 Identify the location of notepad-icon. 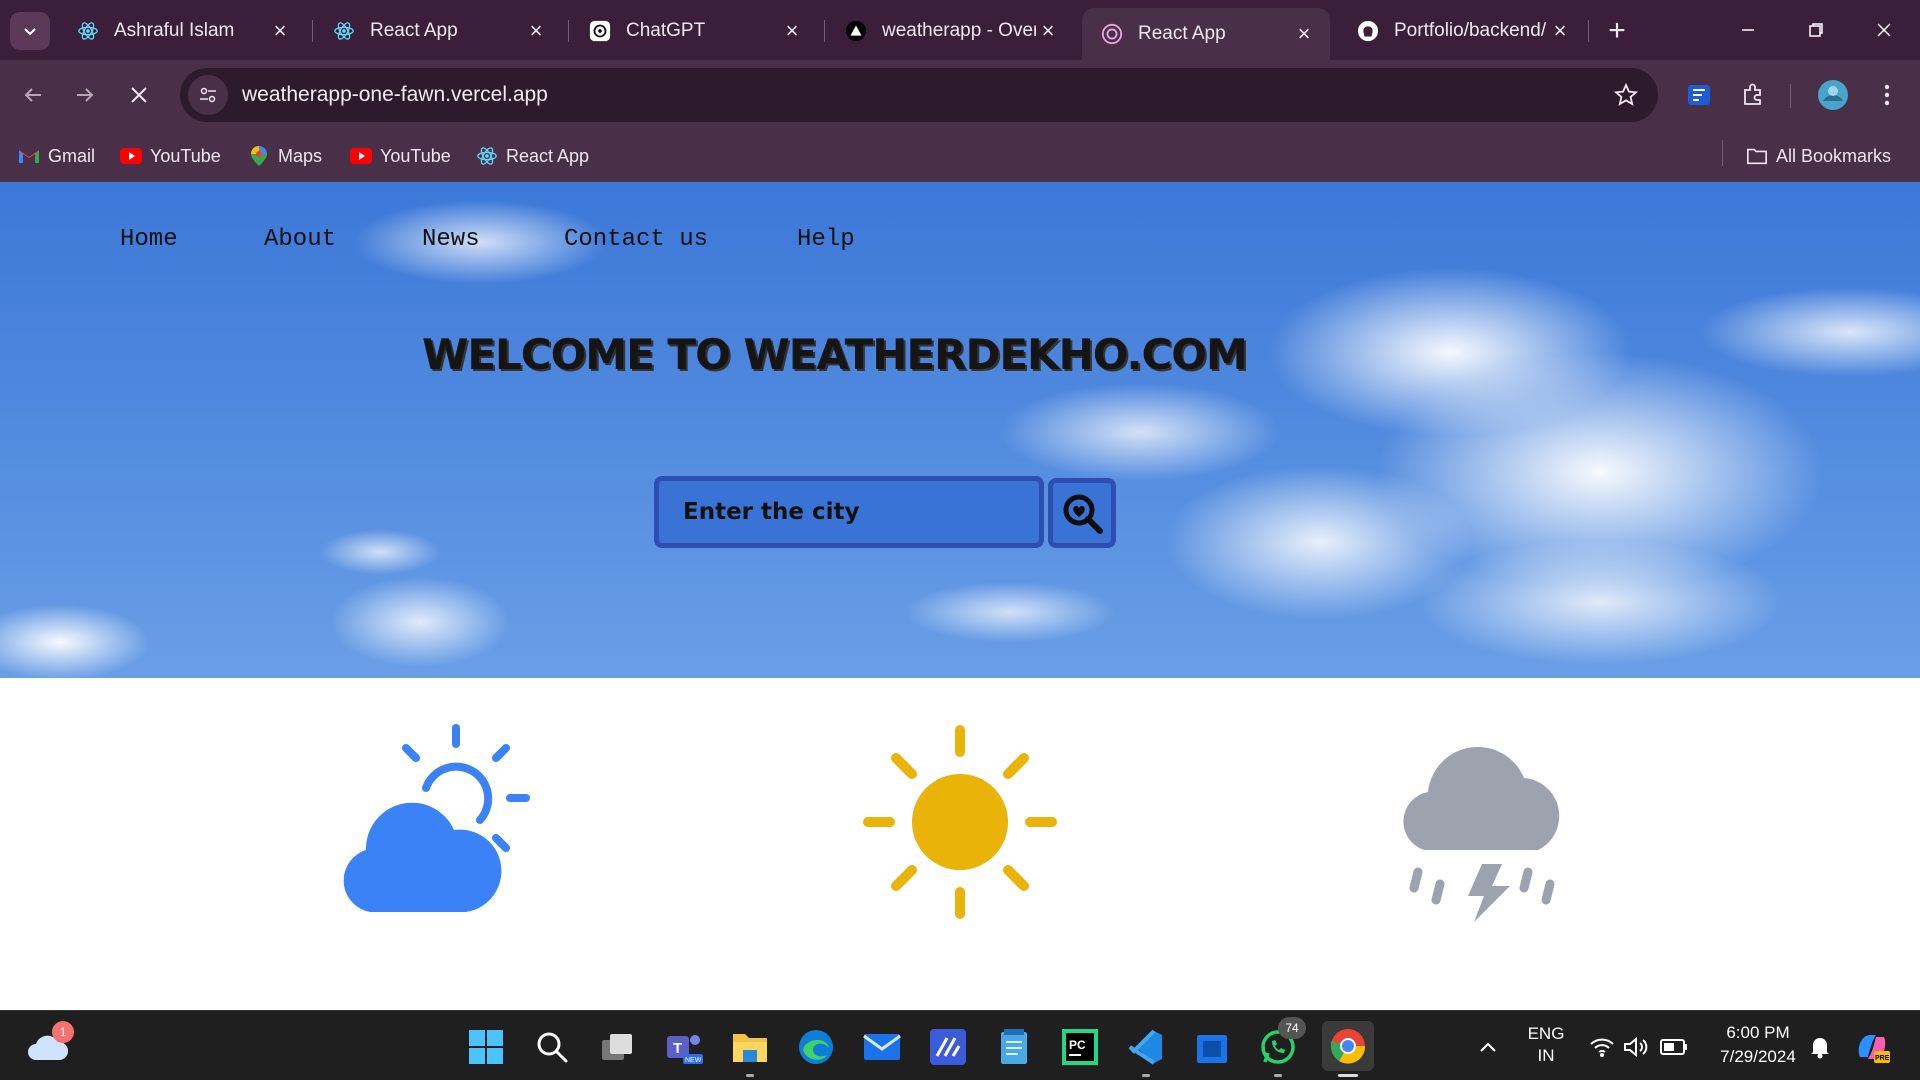
(1014, 1046).